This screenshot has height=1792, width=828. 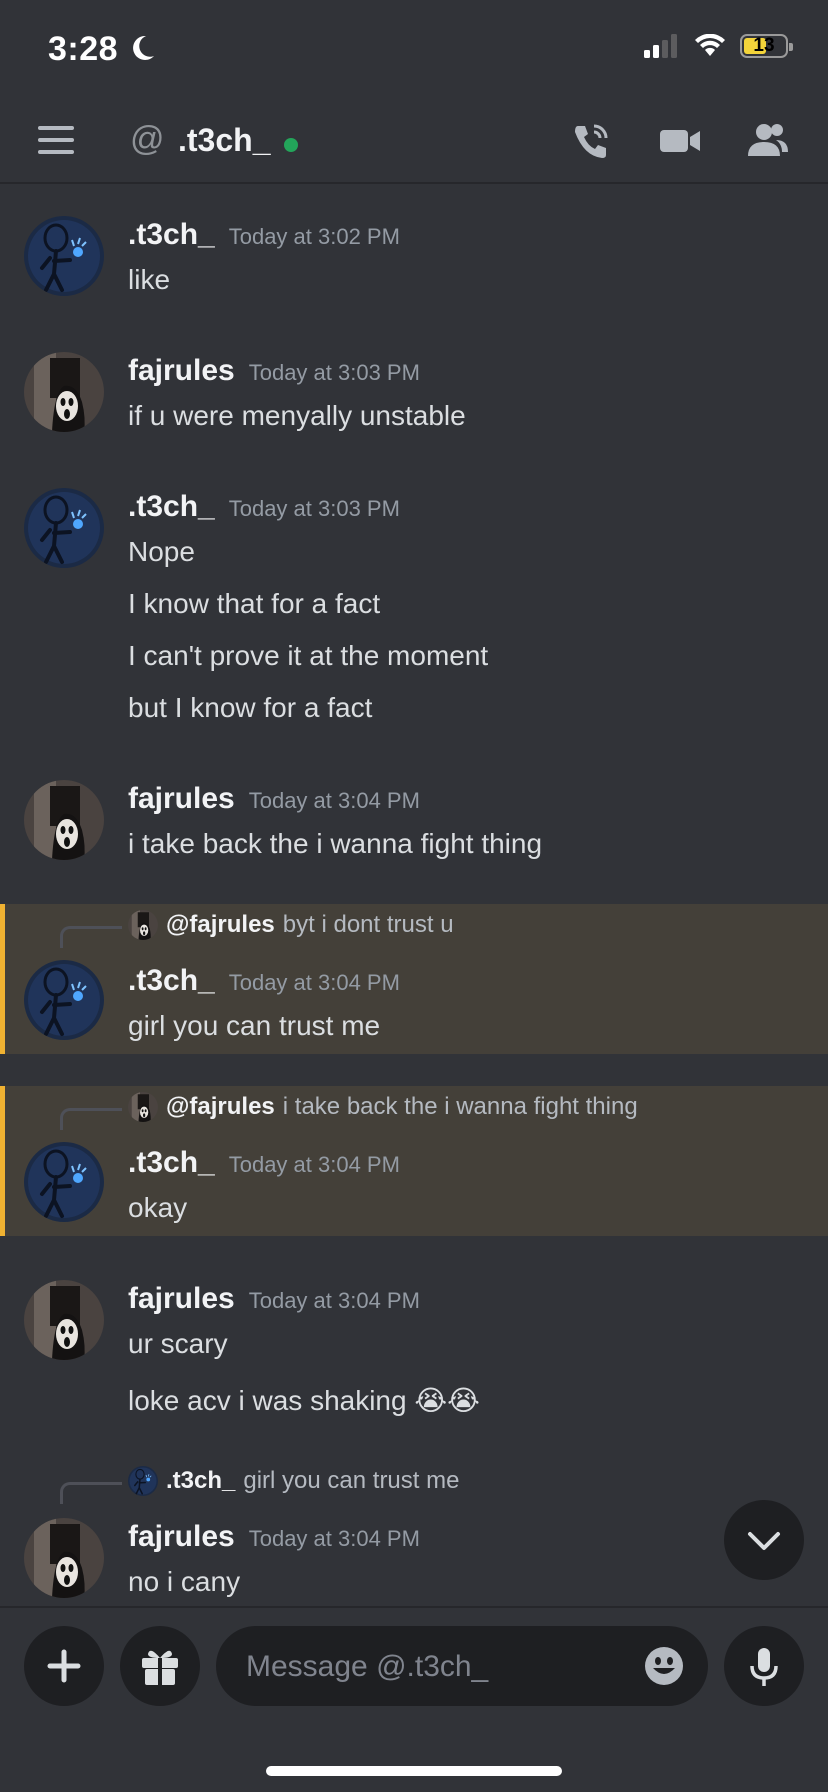 What do you see at coordinates (304, 1400) in the screenshot?
I see `message-text: loke acv i was shaking 😭😭` at bounding box center [304, 1400].